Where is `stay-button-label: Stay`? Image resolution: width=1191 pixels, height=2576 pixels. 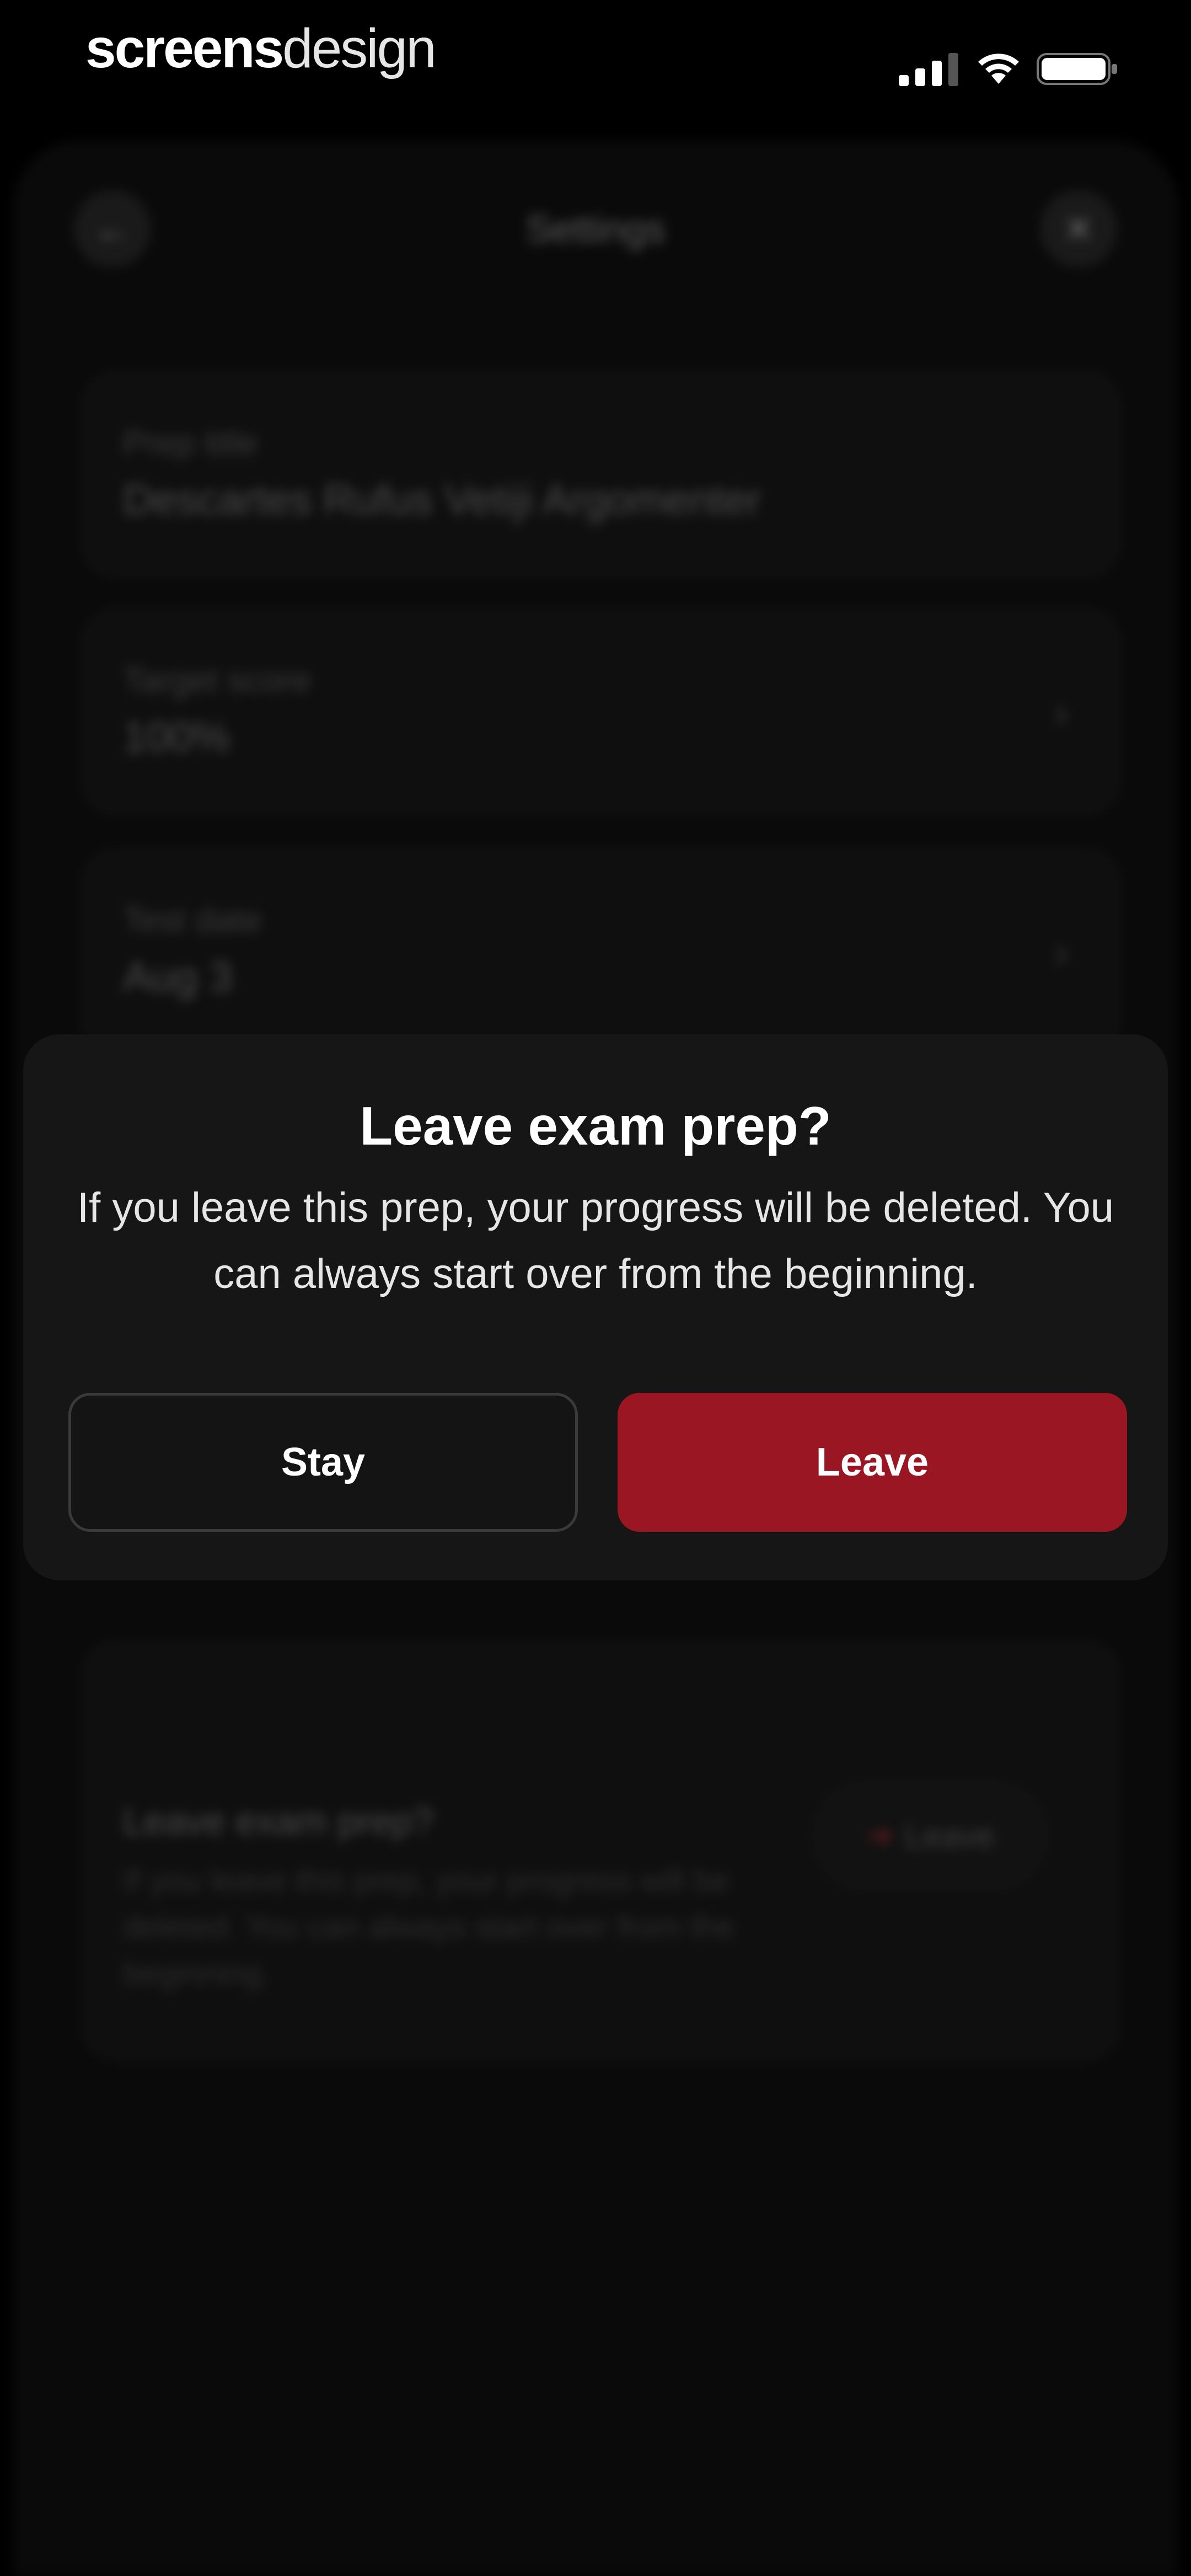 stay-button-label: Stay is located at coordinates (323, 1462).